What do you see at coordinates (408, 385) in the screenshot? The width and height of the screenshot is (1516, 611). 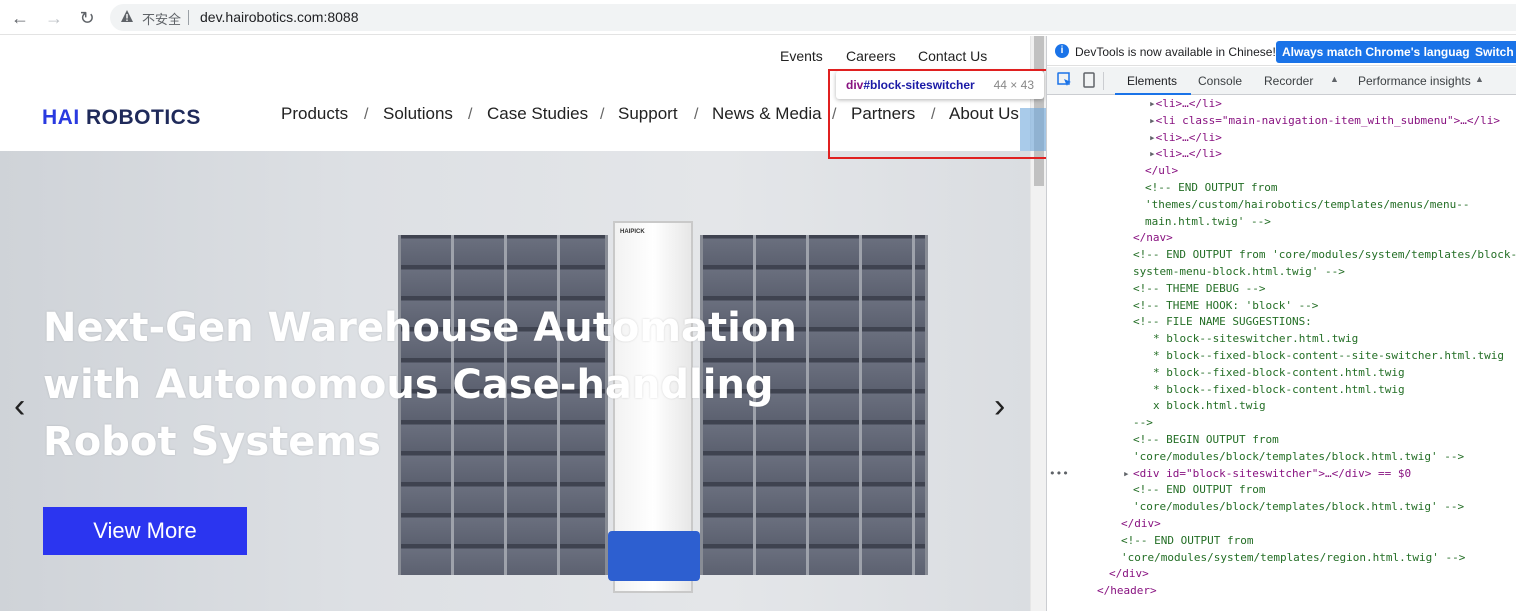 I see `hero-title-line: with Autonomous Case-handling` at bounding box center [408, 385].